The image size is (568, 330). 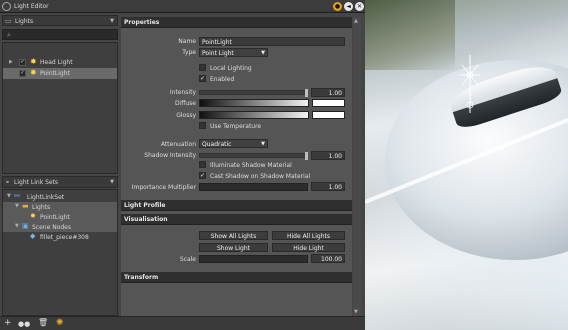 What do you see at coordinates (202, 125) in the screenshot?
I see `use-temperature-checkbox` at bounding box center [202, 125].